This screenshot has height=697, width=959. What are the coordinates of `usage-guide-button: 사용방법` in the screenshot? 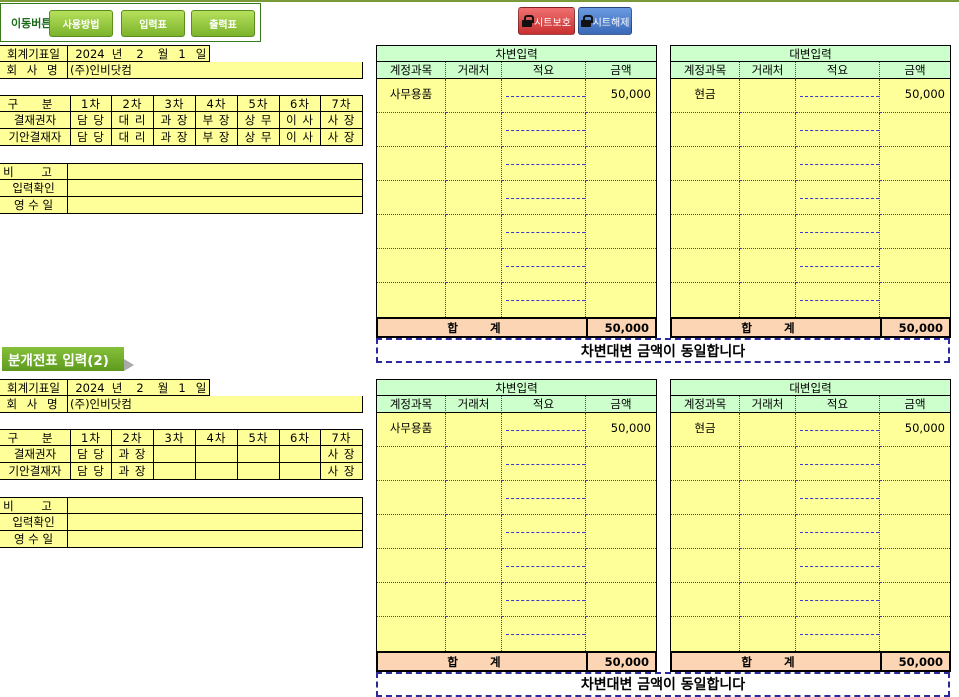 It's located at (81, 23).